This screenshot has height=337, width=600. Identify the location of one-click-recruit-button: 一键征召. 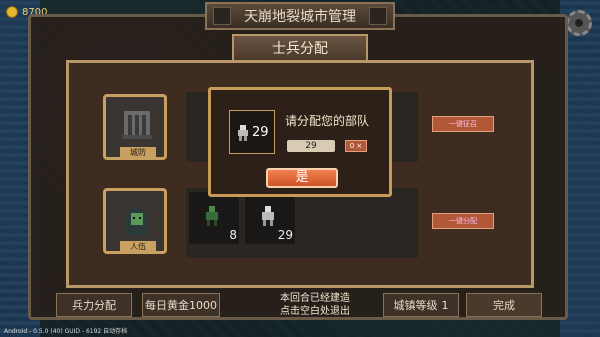
(463, 124).